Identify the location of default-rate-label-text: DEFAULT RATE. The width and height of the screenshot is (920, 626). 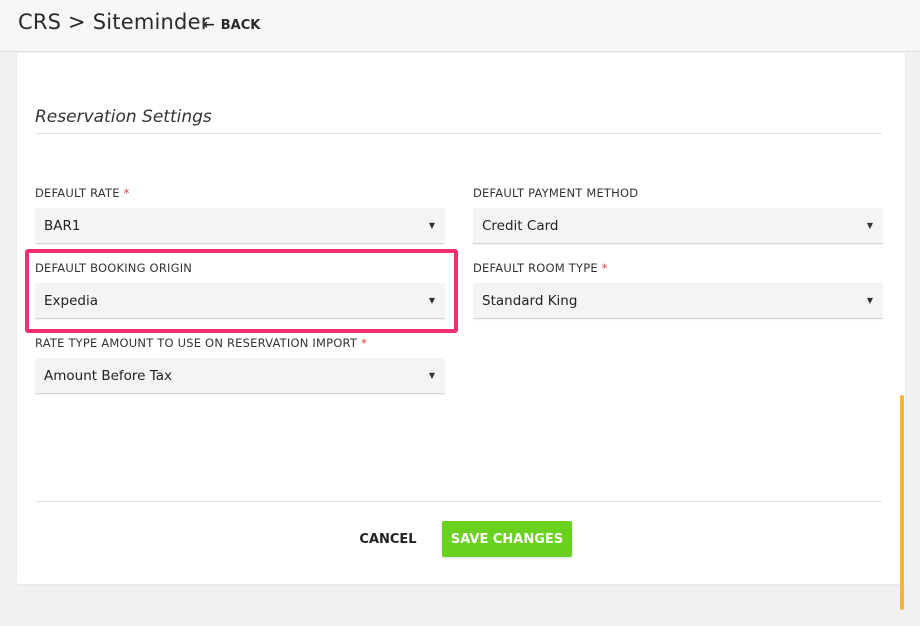
(77, 193).